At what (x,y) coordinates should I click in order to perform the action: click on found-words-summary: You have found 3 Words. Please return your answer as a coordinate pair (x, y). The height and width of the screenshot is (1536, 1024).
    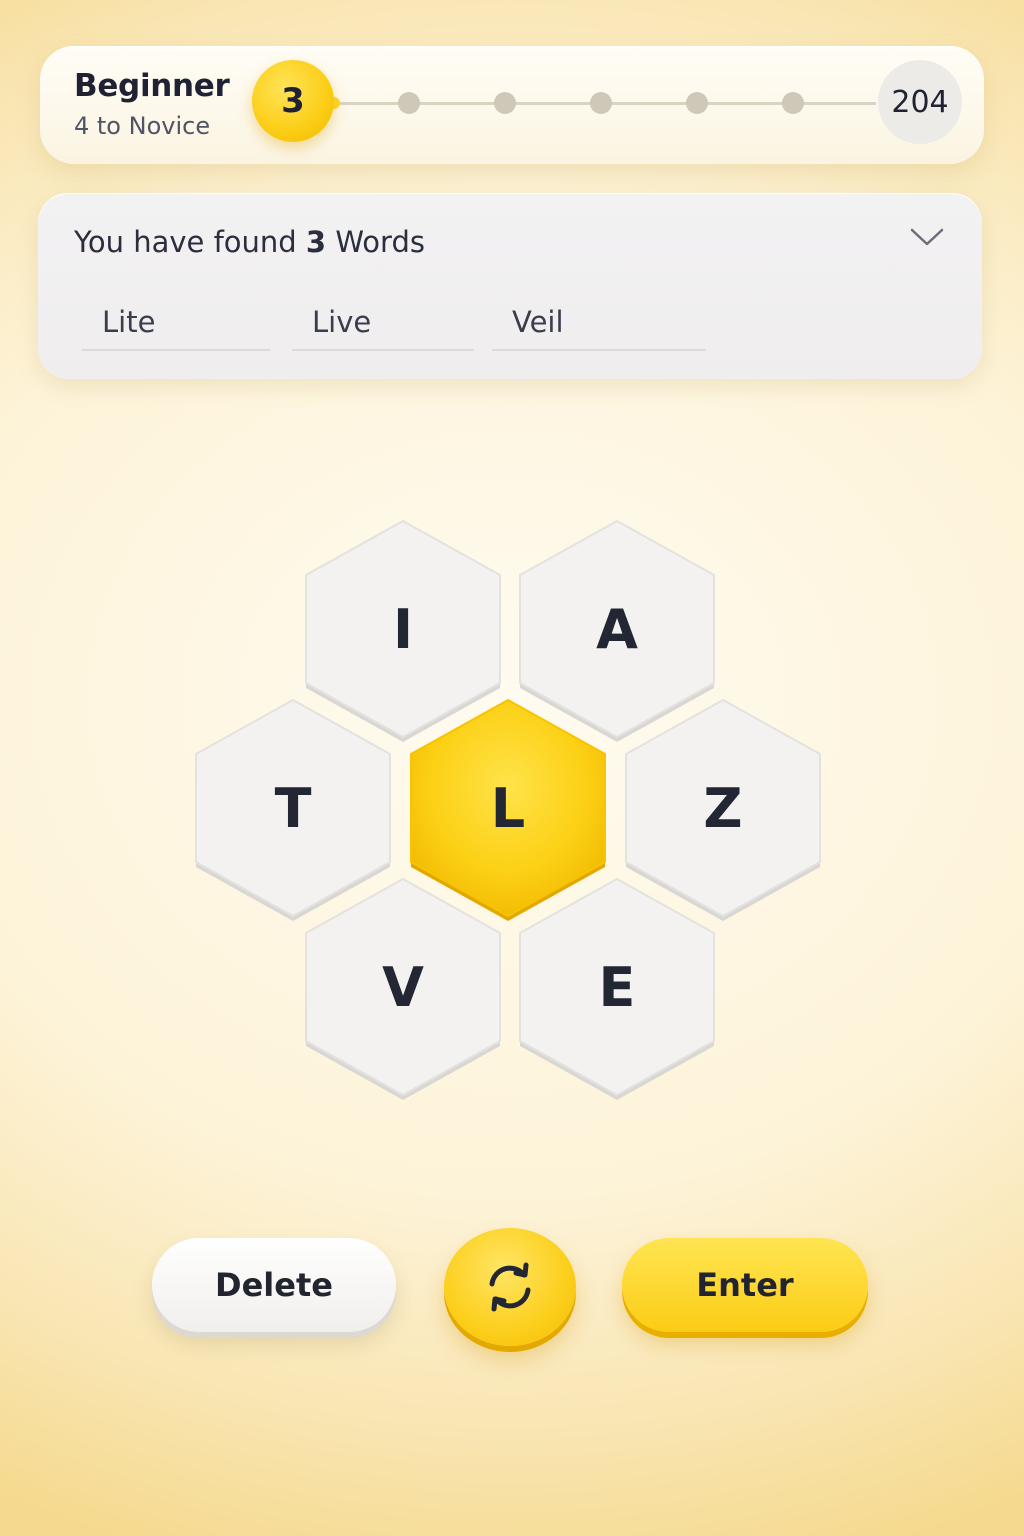
    Looking at the image, I should click on (249, 242).